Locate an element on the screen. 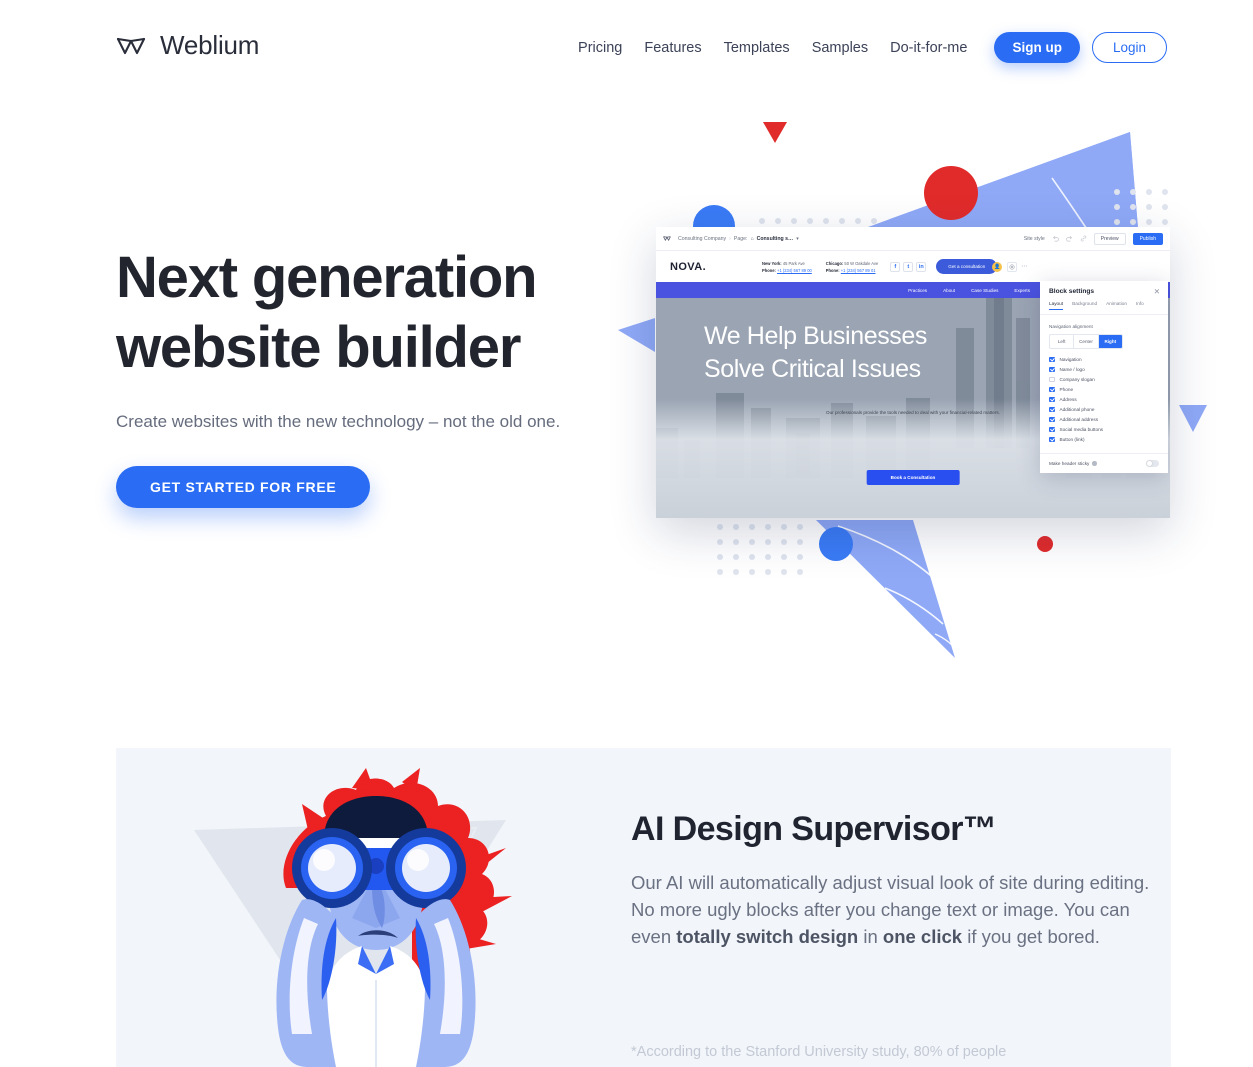 The width and height of the screenshot is (1253, 1067). redo-icon is located at coordinates (1069, 238).